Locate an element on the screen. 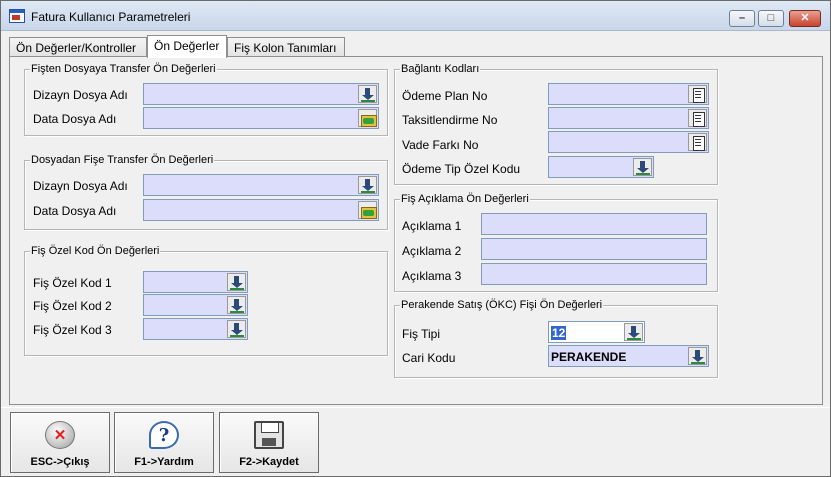 The width and height of the screenshot is (831, 477). minimize-icon: – is located at coordinates (742, 18).